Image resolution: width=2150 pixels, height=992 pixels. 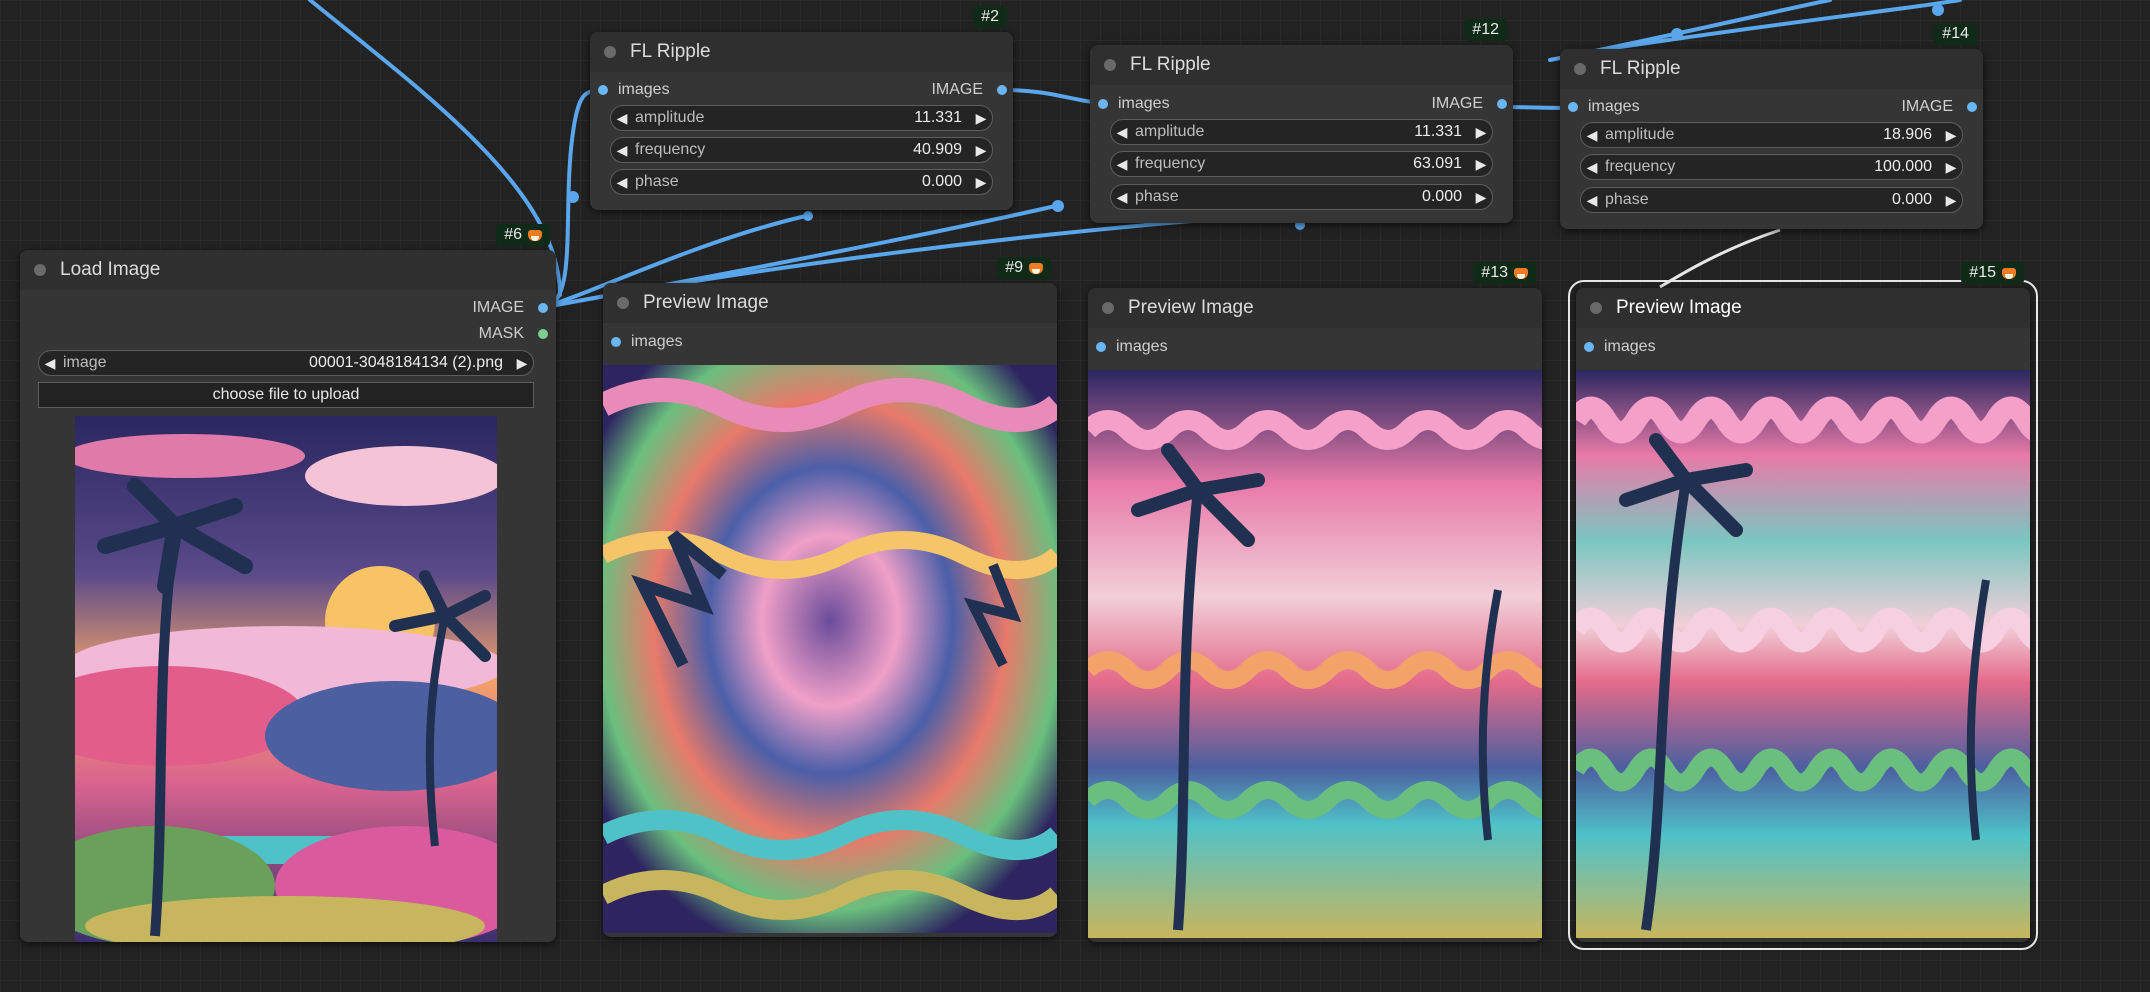 I want to click on node-id-badge: #15, so click(x=1992, y=273).